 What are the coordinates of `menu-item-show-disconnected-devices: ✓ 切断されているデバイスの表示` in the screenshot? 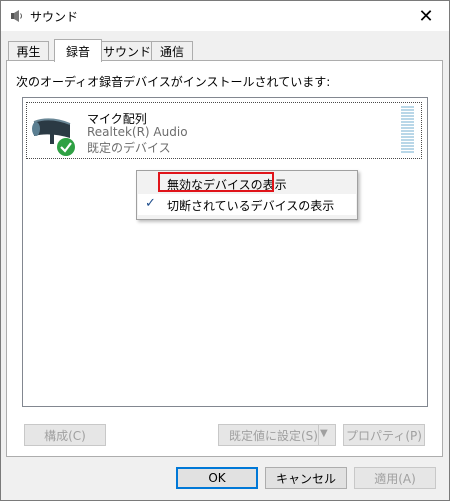 It's located at (247, 204).